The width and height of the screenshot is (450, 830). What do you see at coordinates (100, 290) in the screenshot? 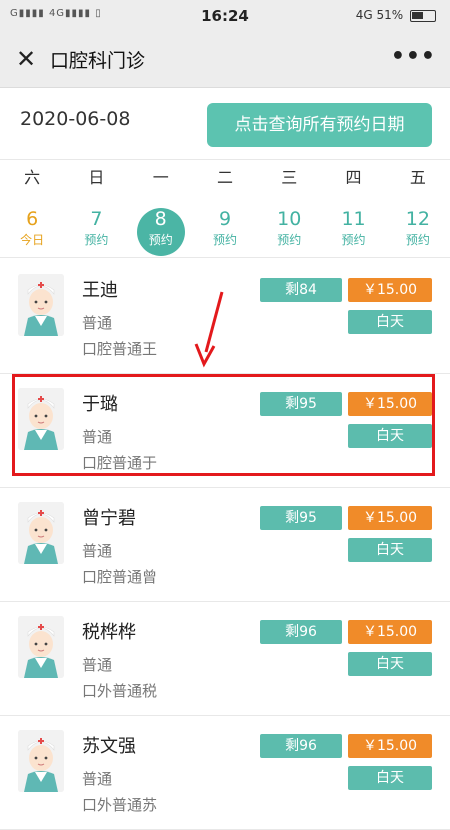
I see `doctor-name: 王迪` at bounding box center [100, 290].